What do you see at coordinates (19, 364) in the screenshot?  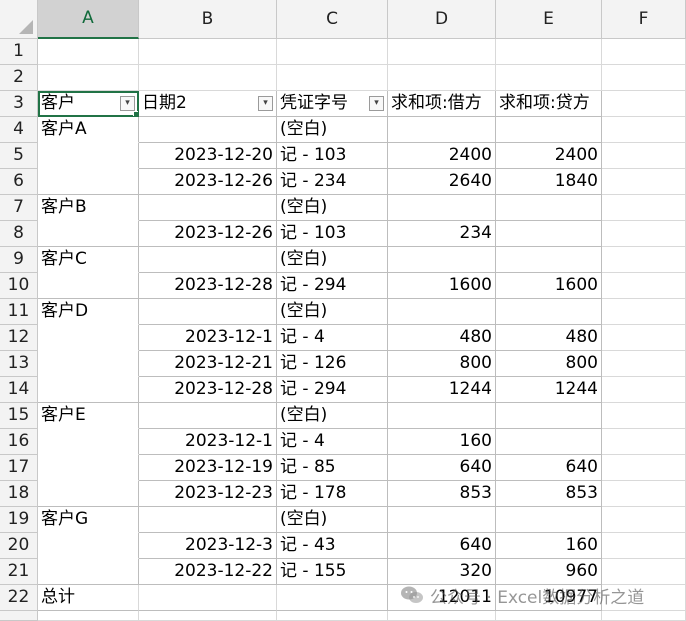 I see `row-header-13: 13` at bounding box center [19, 364].